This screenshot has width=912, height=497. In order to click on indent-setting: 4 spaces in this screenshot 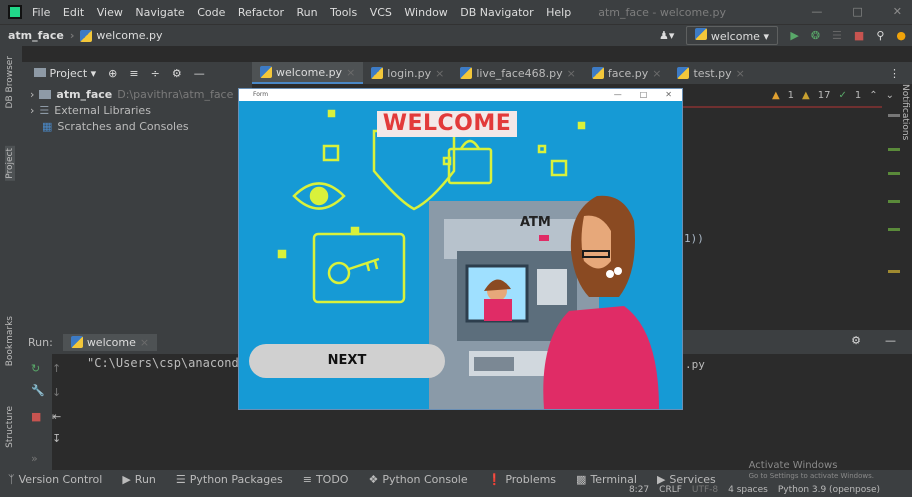, I will do `click(748, 490)`.